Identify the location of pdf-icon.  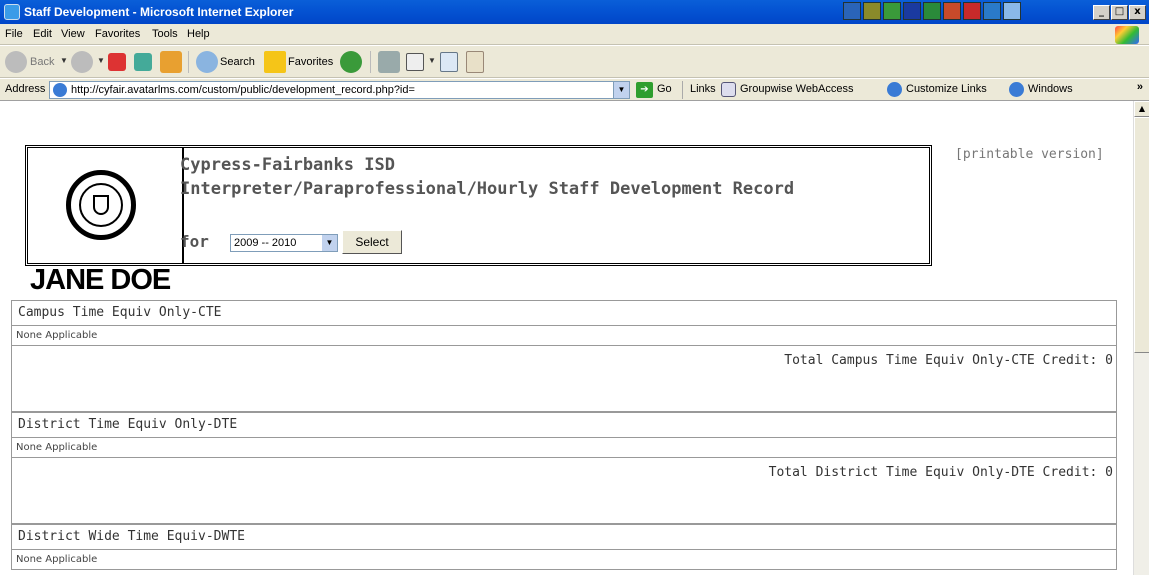
(972, 11).